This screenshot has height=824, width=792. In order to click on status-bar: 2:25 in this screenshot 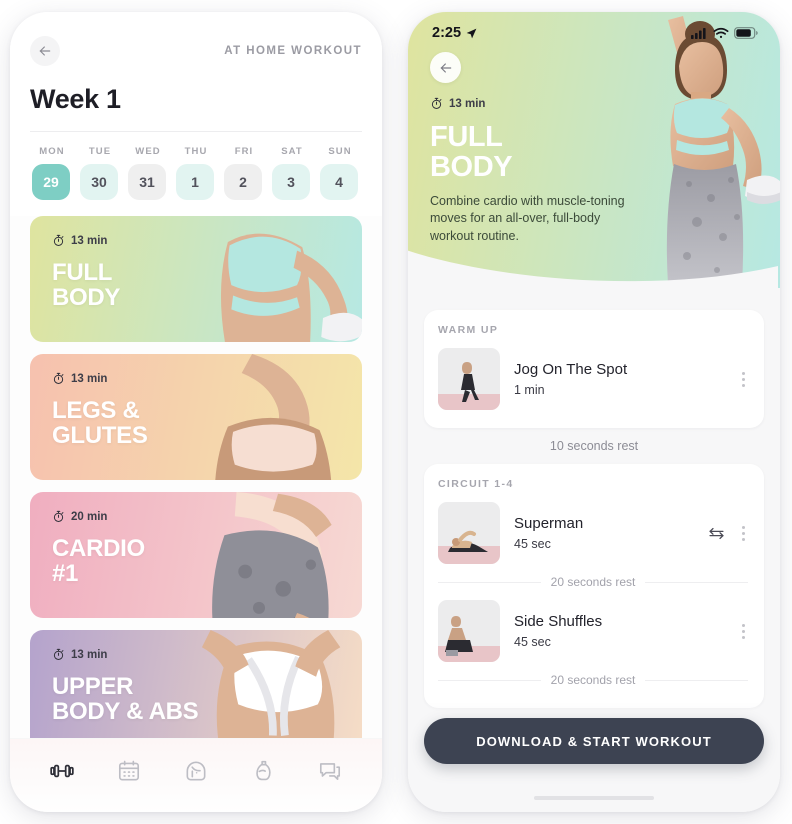, I will do `click(594, 27)`.